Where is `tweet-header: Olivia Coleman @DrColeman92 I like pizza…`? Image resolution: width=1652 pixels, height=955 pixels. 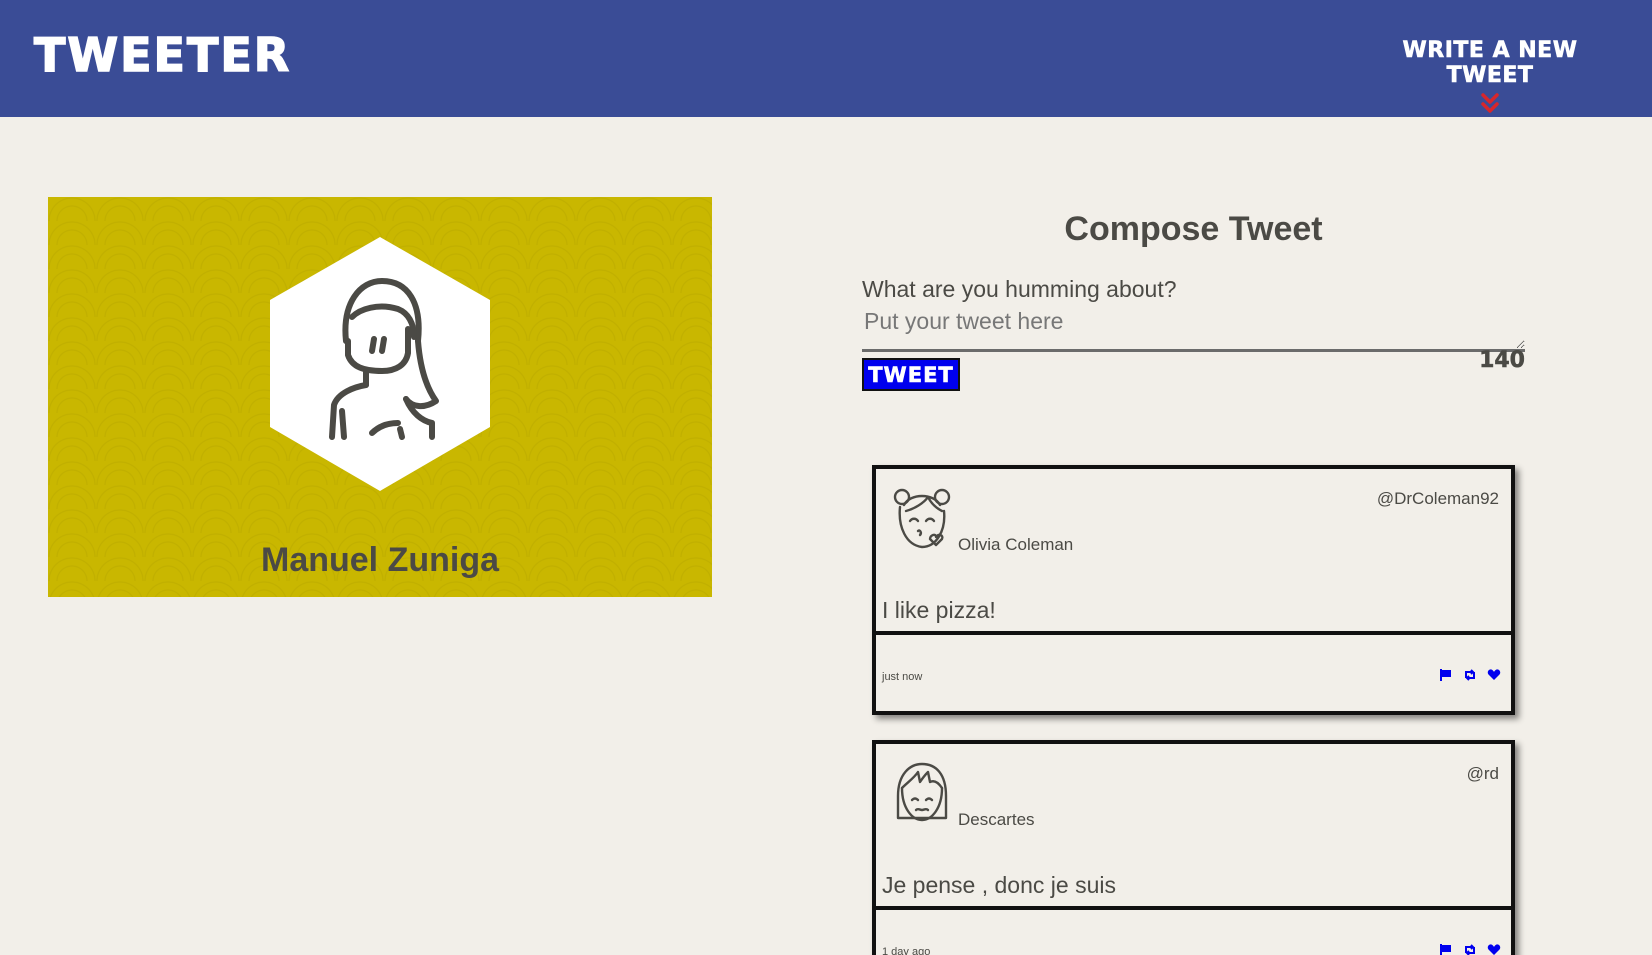 tweet-header: Olivia Coleman @DrColeman92 I like pizza… is located at coordinates (1193, 550).